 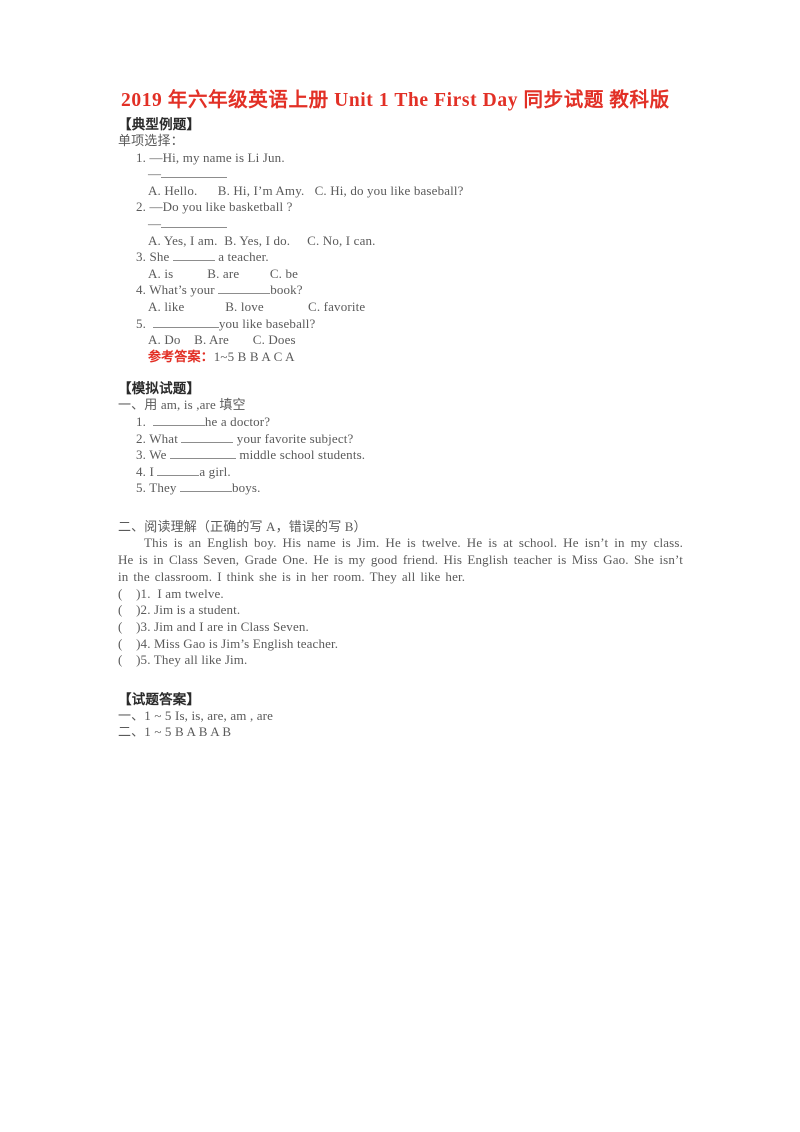 I want to click on question-3-text-after: a teacher., so click(x=241, y=257).